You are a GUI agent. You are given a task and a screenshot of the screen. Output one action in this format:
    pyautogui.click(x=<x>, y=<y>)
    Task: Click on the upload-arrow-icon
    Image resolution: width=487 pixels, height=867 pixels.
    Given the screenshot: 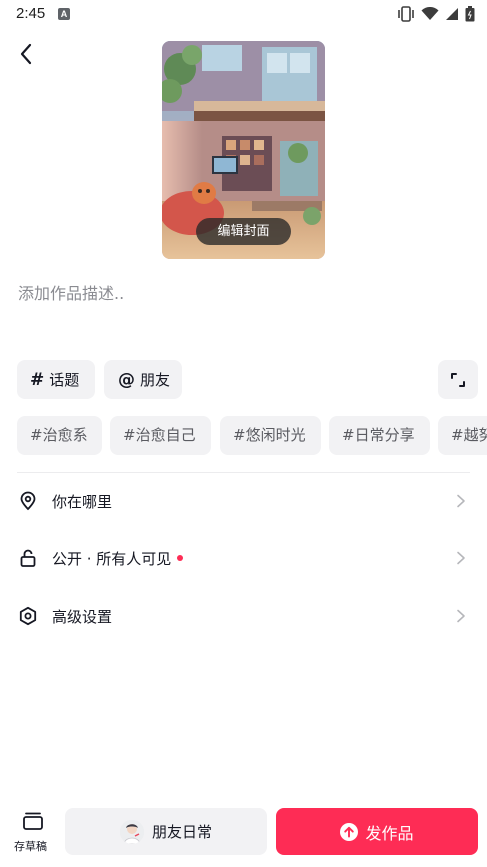 What is the action you would take?
    pyautogui.click(x=349, y=831)
    